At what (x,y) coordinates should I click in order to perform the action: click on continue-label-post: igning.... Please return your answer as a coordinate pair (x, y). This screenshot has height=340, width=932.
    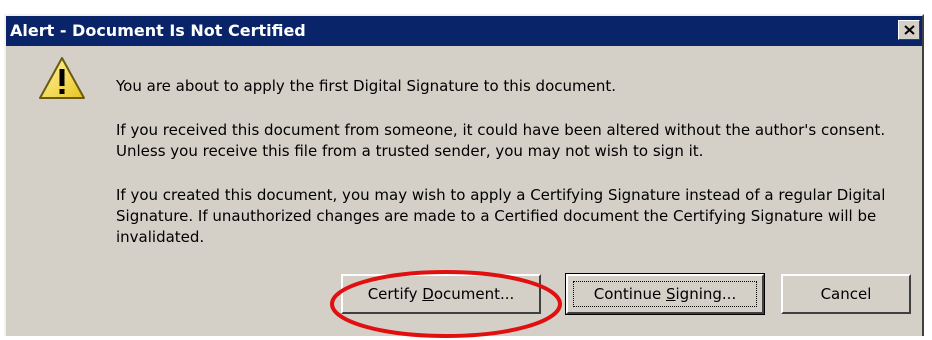
    Looking at the image, I should click on (706, 294).